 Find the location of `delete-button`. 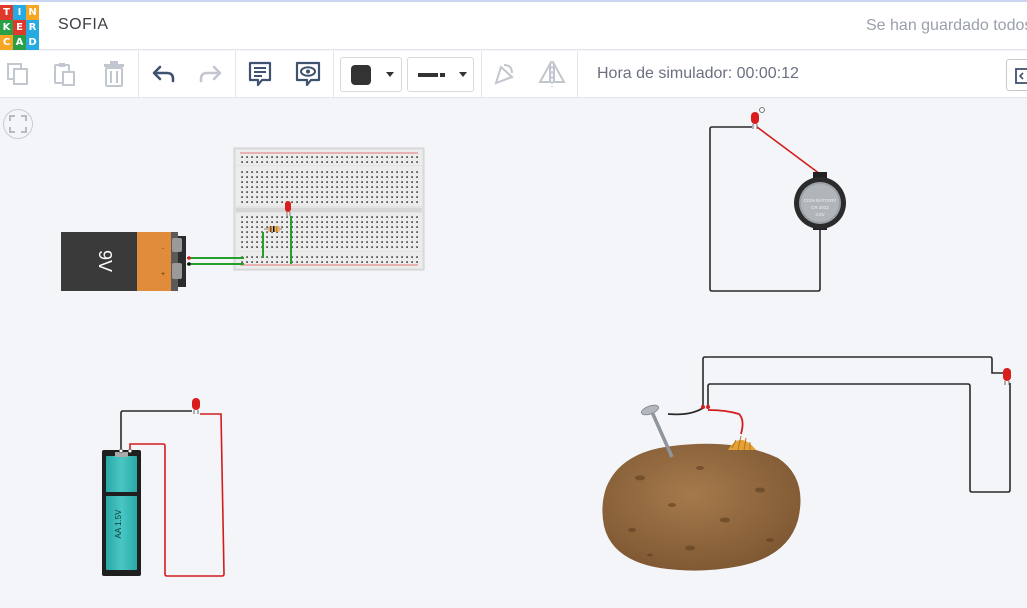

delete-button is located at coordinates (114, 74).